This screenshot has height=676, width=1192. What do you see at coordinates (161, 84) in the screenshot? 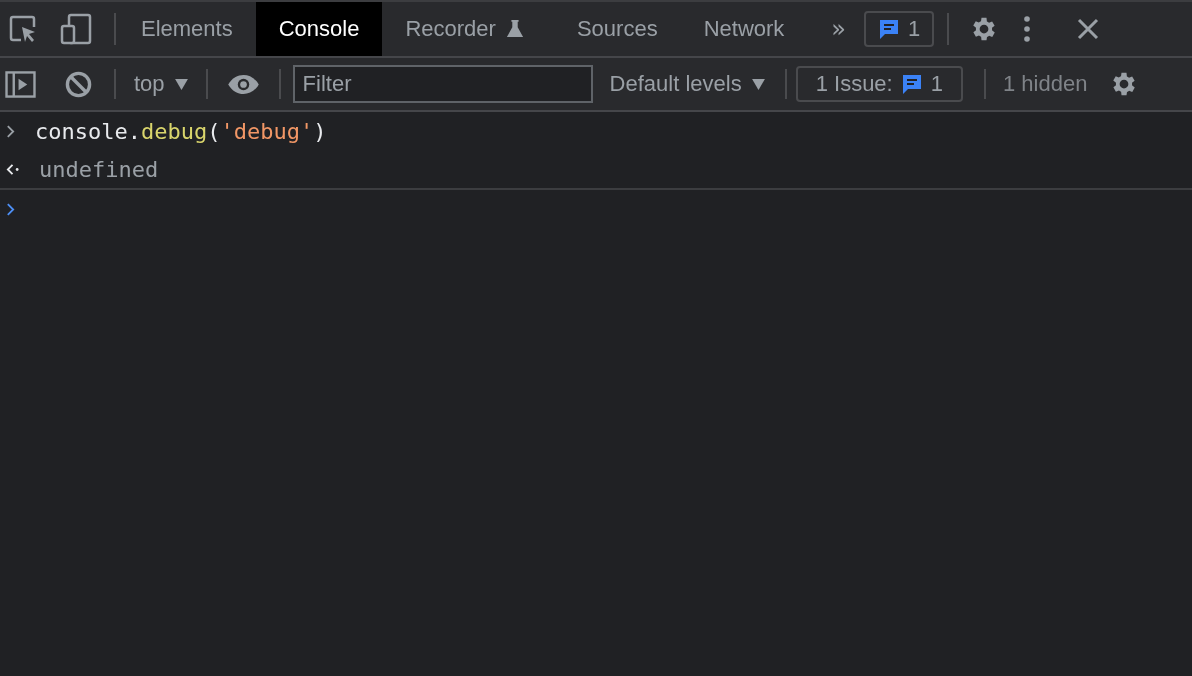
I see `context-dropdown: top` at bounding box center [161, 84].